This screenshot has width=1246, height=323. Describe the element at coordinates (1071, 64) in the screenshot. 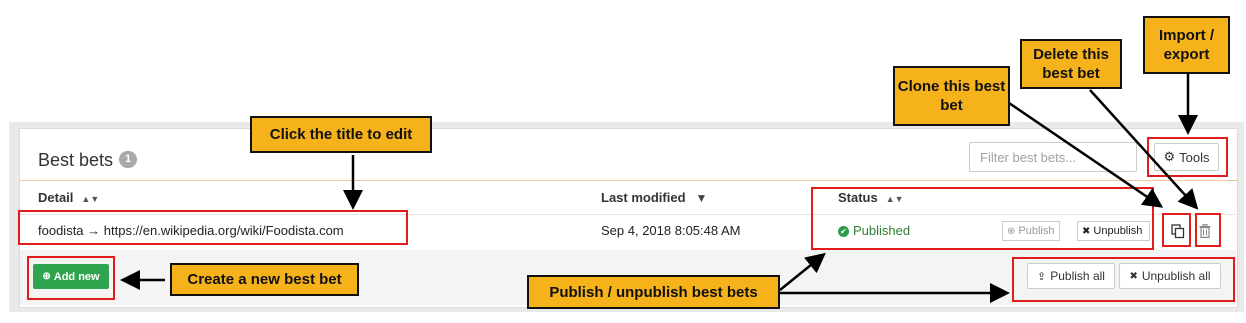

I see `callout-delete: Delete this best bet` at that location.